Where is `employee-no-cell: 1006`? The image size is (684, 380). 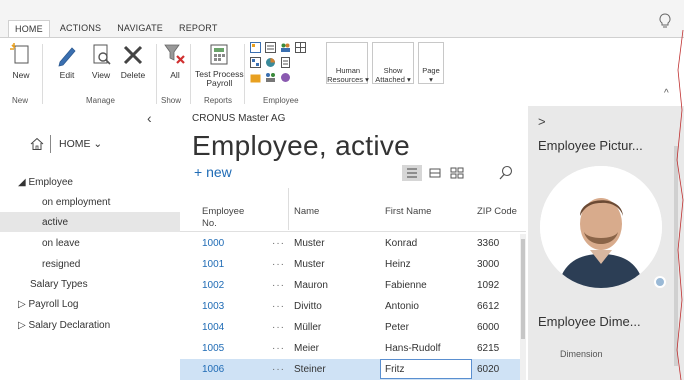 employee-no-cell: 1006 is located at coordinates (213, 369).